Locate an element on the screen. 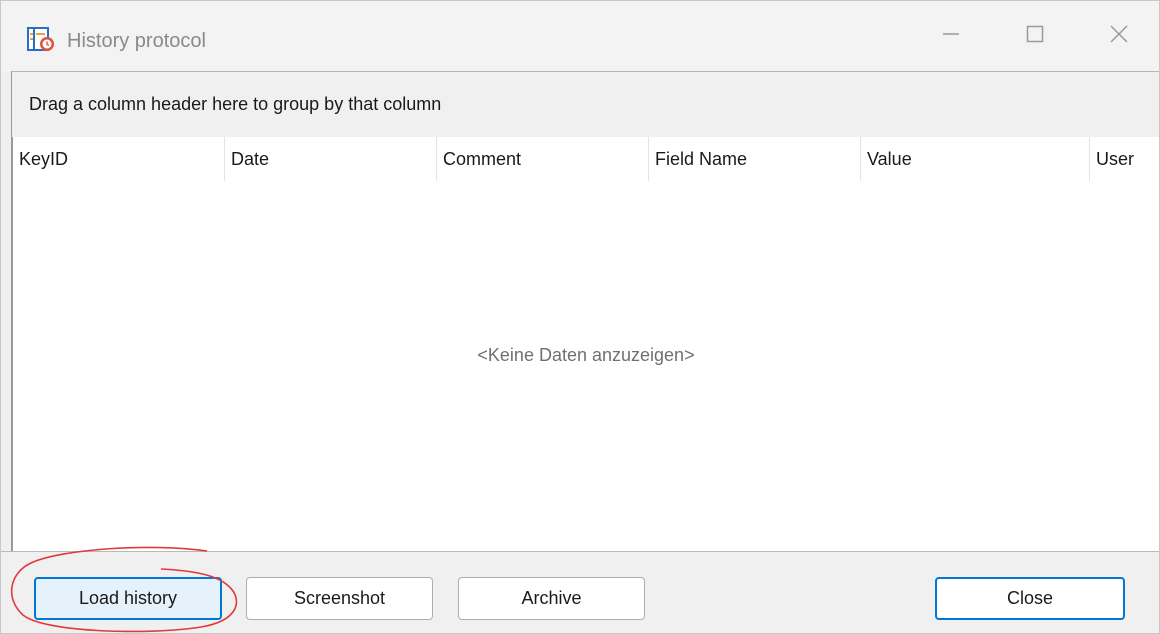  column-header-comment: Comment is located at coordinates (543, 159).